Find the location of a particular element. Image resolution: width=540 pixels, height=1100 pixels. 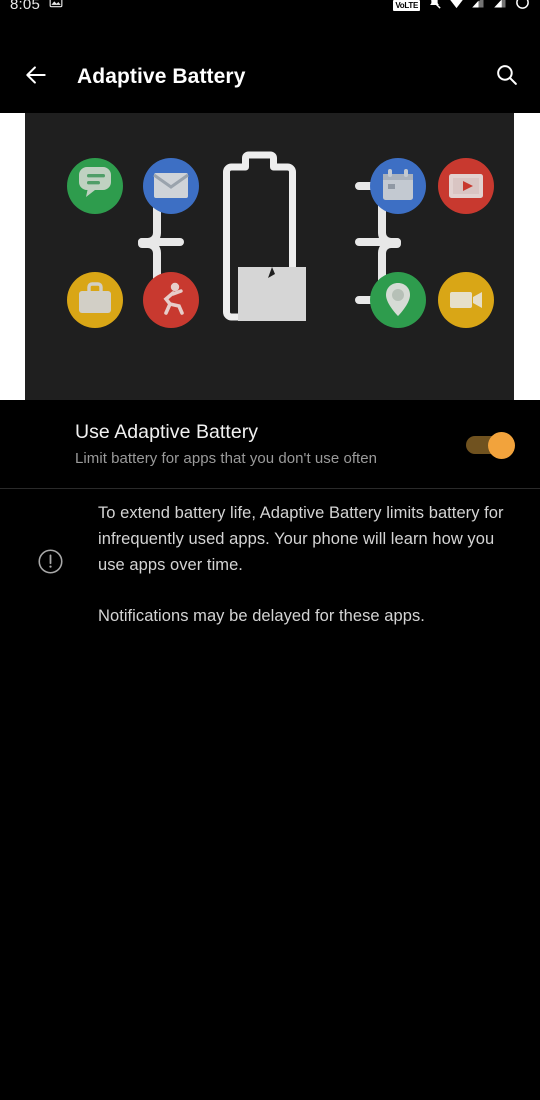

search-button is located at coordinates (506, 77).